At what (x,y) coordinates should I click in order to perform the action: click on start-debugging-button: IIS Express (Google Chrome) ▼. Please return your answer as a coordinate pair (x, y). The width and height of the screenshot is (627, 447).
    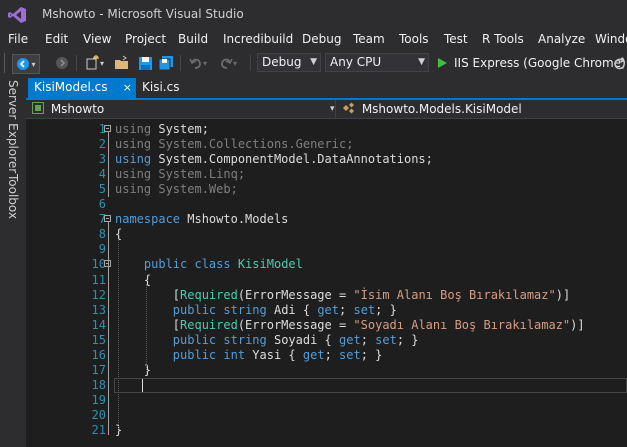
    Looking at the image, I should click on (531, 63).